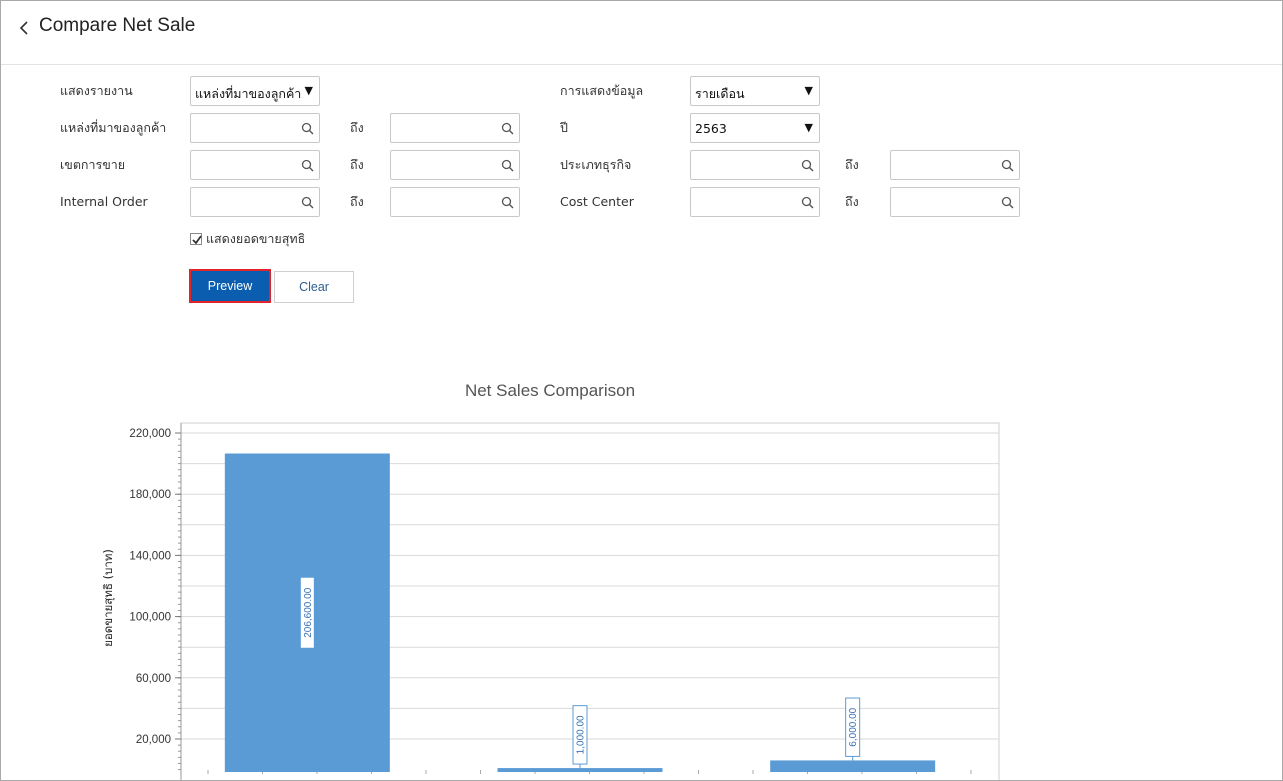 Image resolution: width=1283 pixels, height=781 pixels. I want to click on y-tick-label: 140,000, so click(150, 556).